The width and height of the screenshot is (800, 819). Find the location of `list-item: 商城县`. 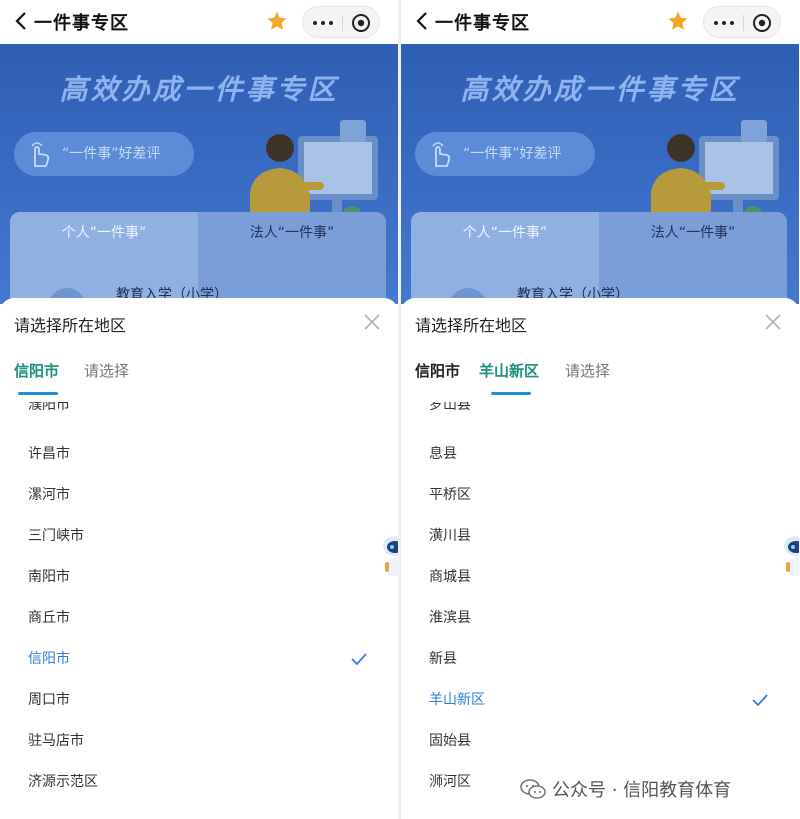

list-item: 商城县 is located at coordinates (450, 576).